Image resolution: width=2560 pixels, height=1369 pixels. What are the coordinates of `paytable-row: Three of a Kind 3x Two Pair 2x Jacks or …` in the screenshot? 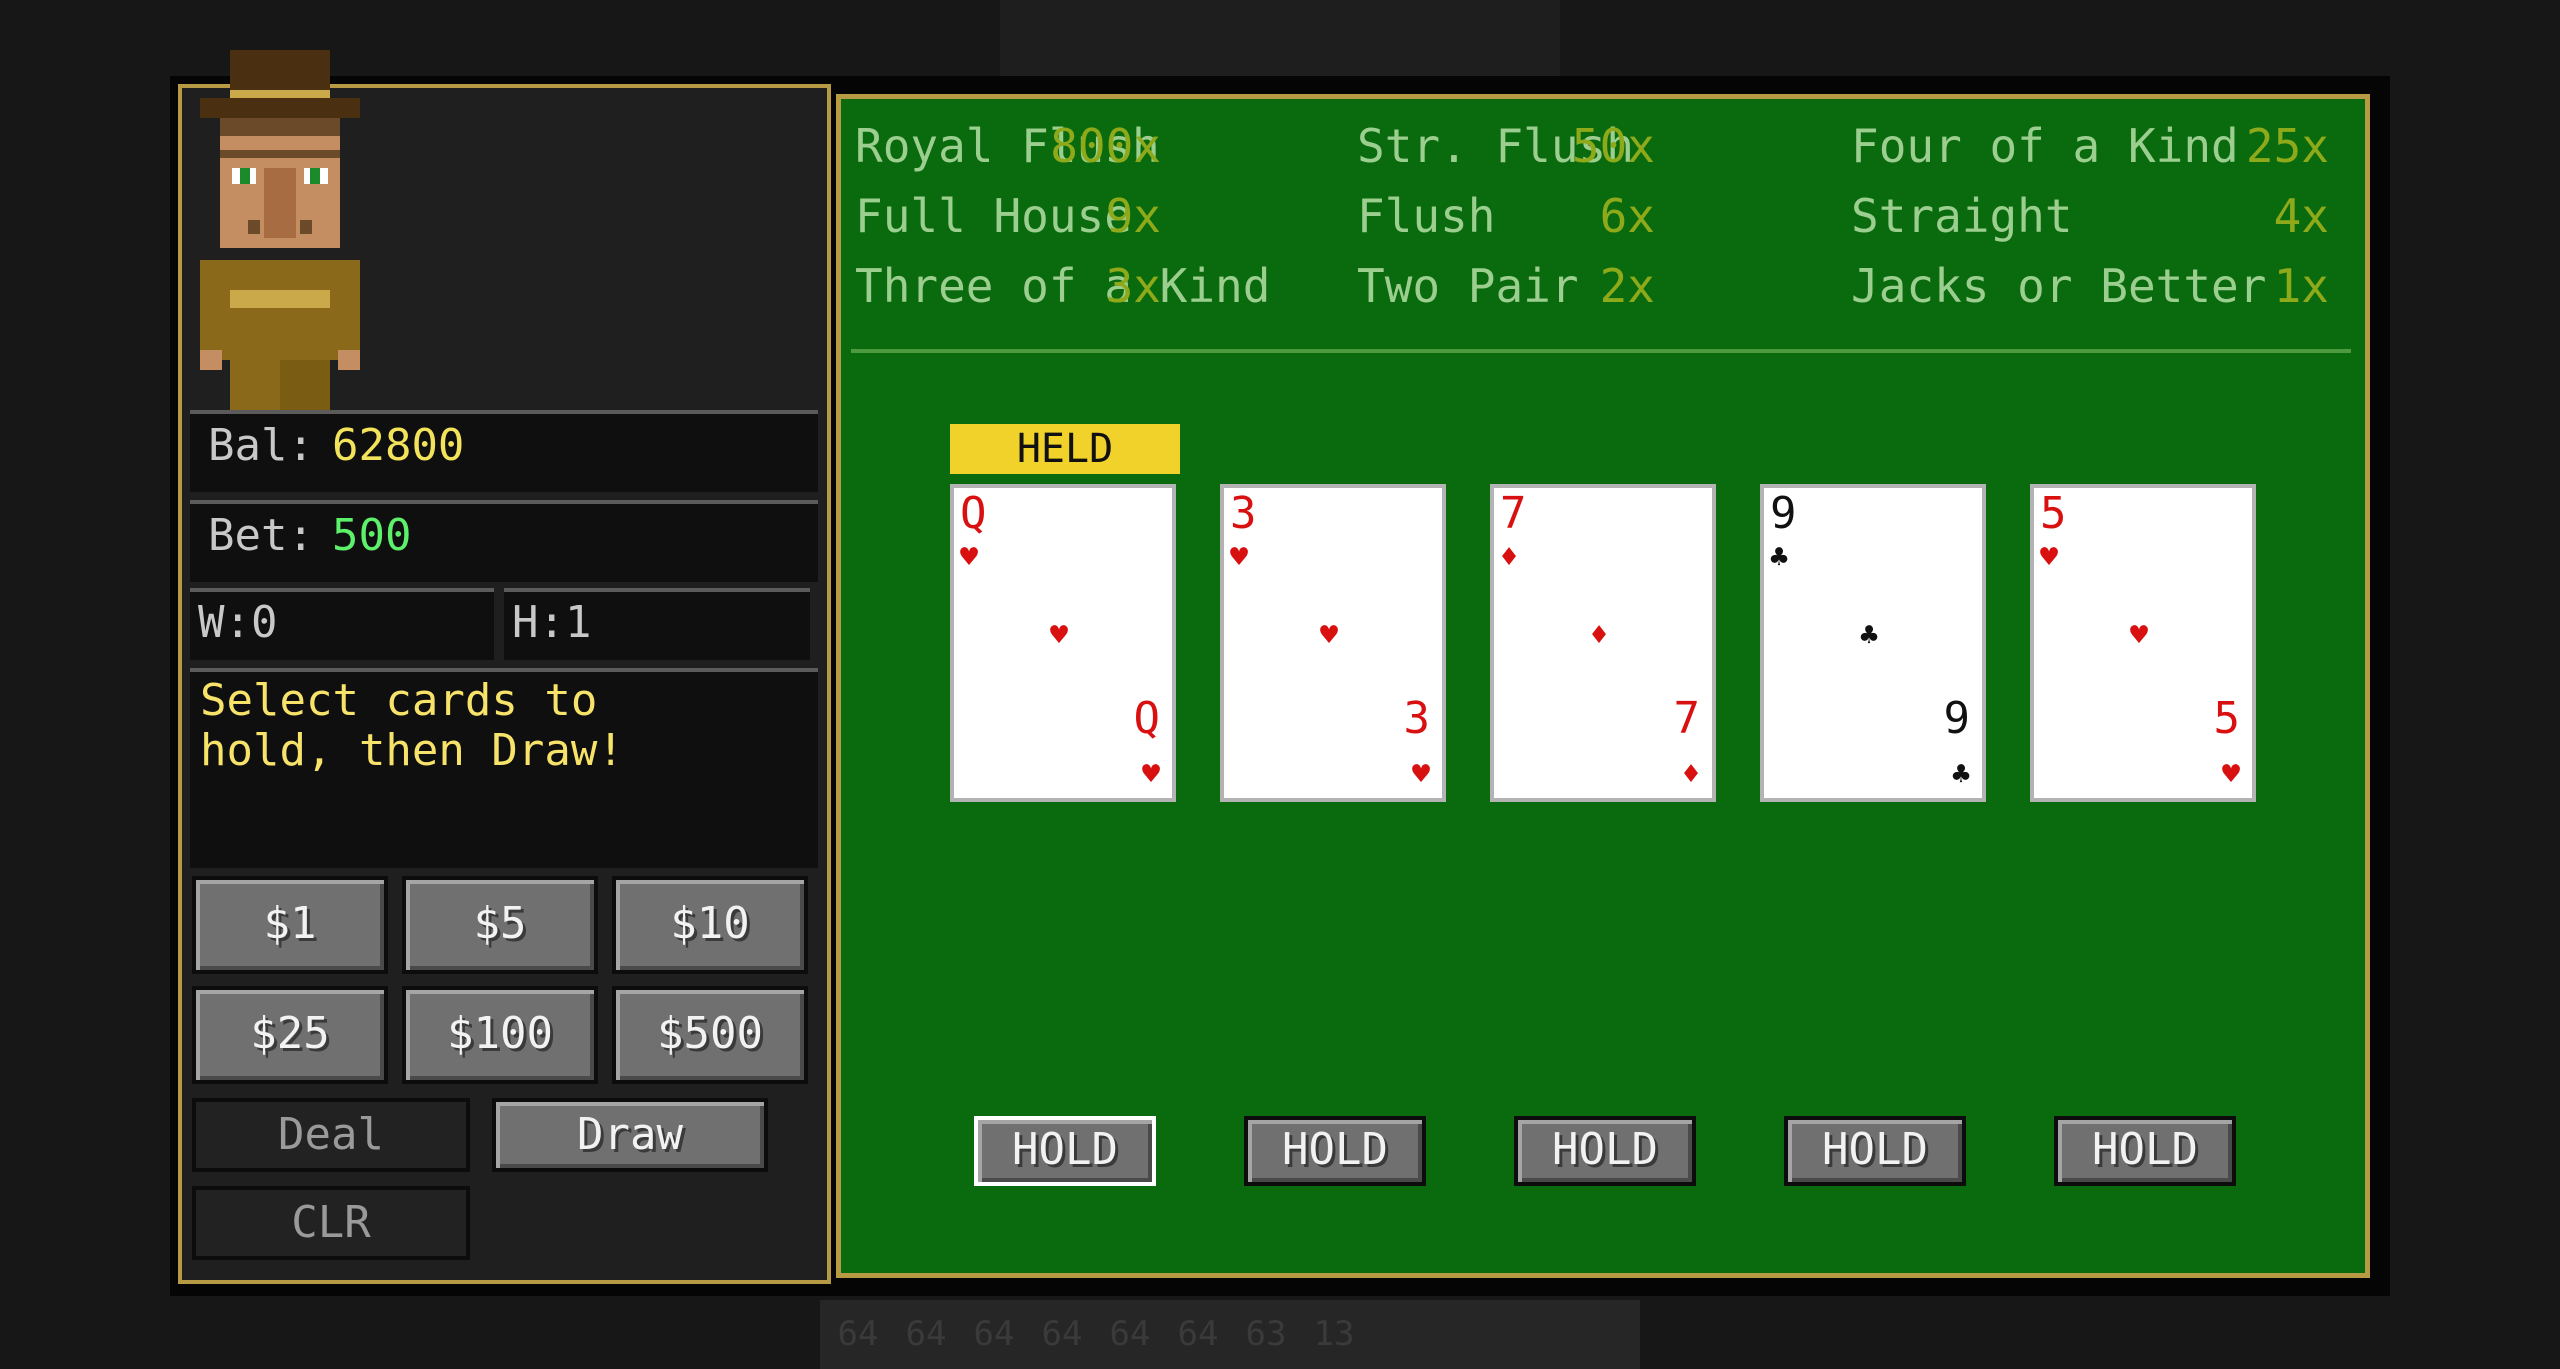 It's located at (1603, 289).